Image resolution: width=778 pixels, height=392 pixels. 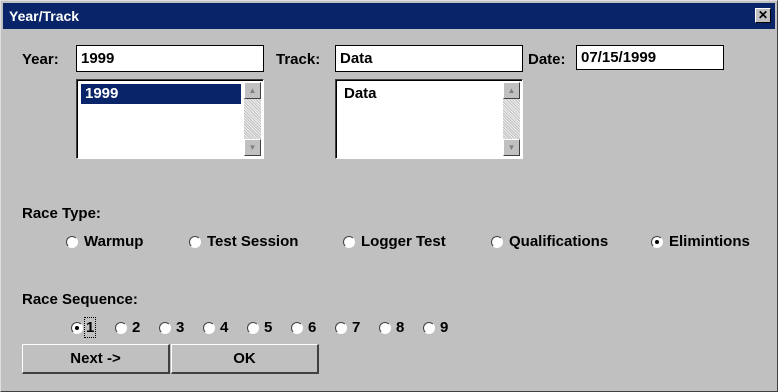 I want to click on race-sequence-2: 2, so click(x=127, y=327).